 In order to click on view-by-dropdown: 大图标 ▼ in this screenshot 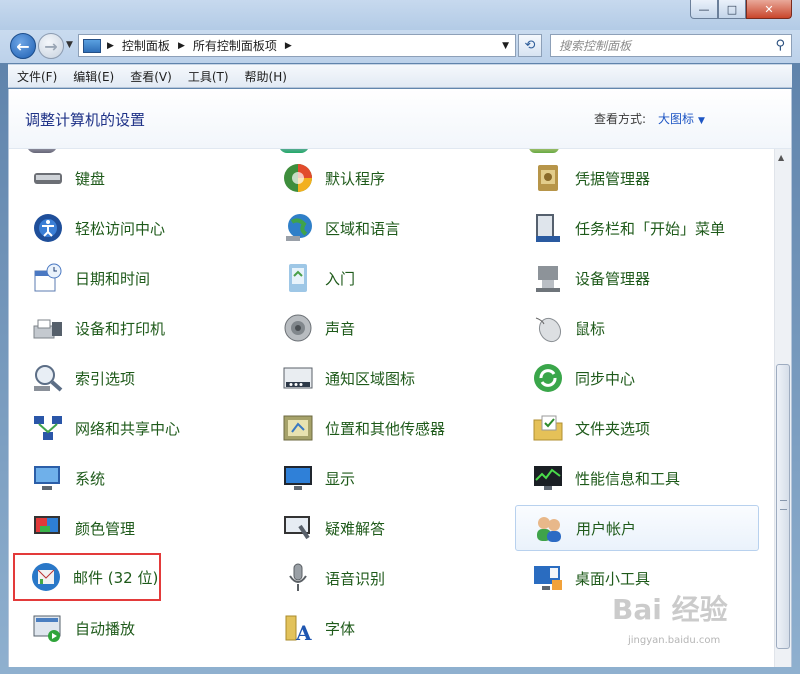, I will do `click(681, 118)`.